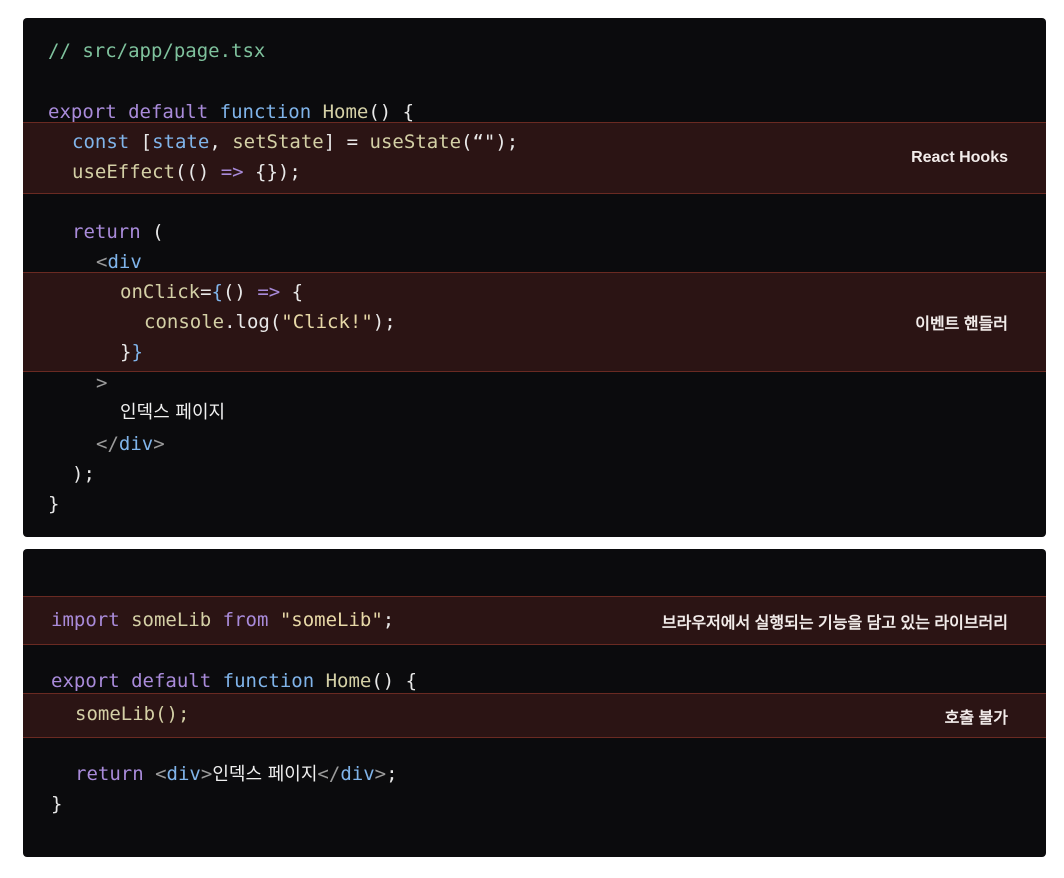 This screenshot has height=878, width=1064. Describe the element at coordinates (83, 474) in the screenshot. I see `code-line-paren-close: );` at that location.